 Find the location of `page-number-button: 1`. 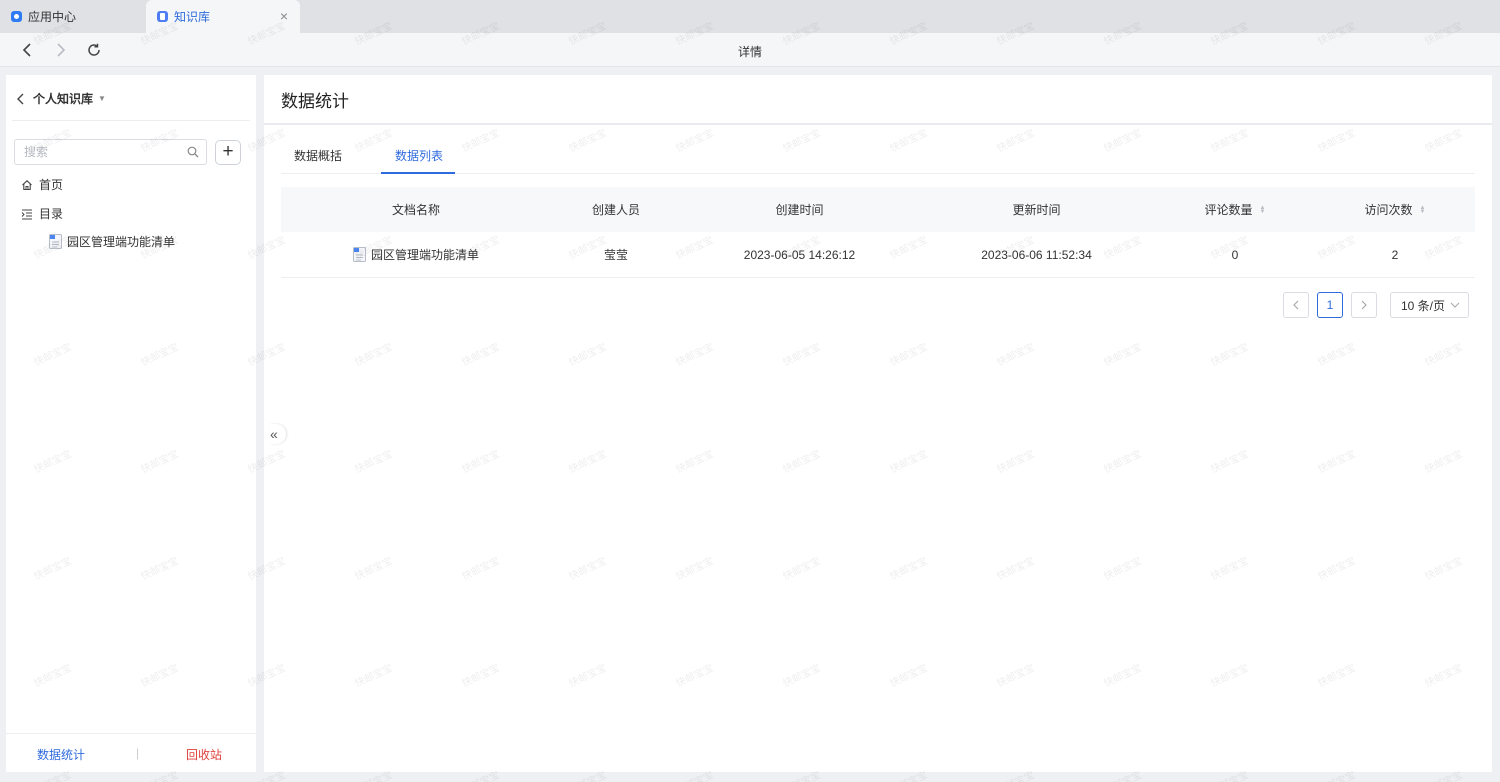

page-number-button: 1 is located at coordinates (1330, 305).